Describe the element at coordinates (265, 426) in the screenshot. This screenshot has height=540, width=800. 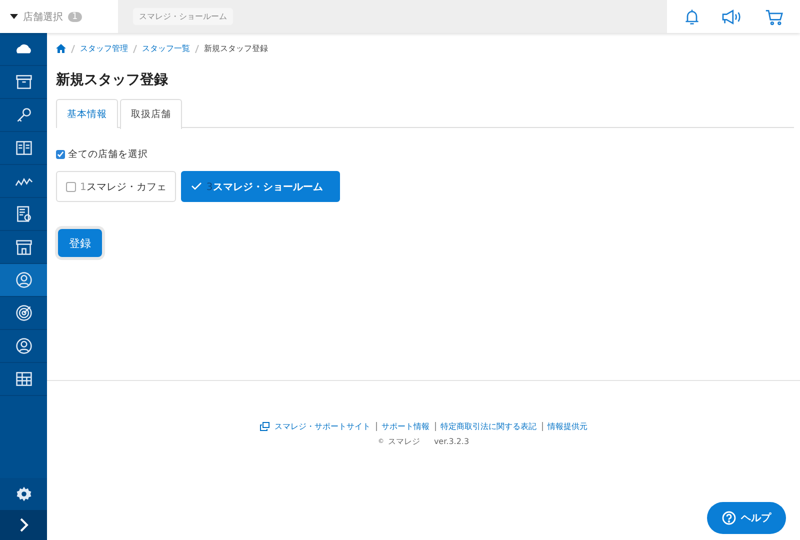
I see `external-link-icon` at that location.